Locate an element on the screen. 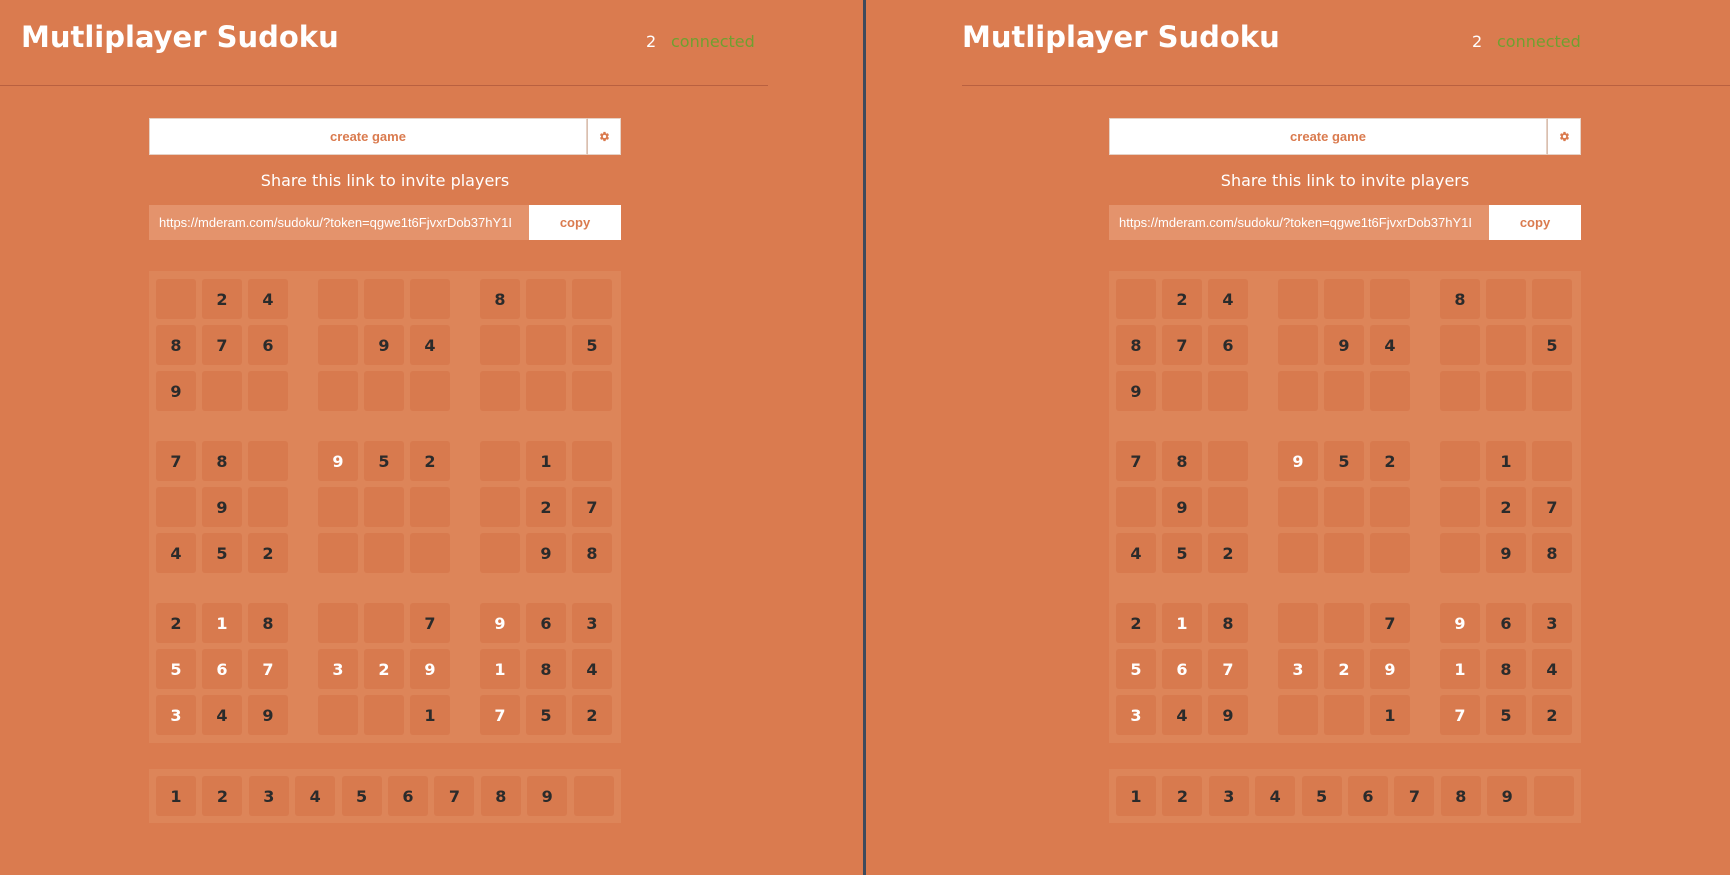  sudoku-cell-r7c1: 2 is located at coordinates (1136, 623).